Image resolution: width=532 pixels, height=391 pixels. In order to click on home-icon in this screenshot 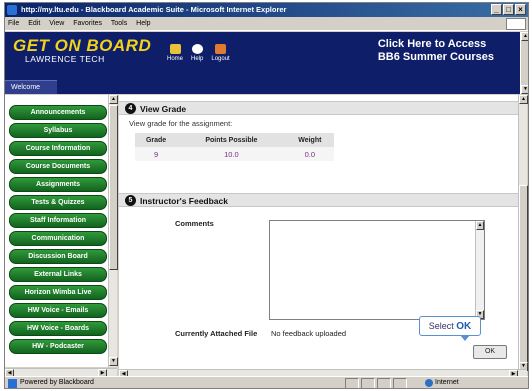, I will do `click(175, 49)`.